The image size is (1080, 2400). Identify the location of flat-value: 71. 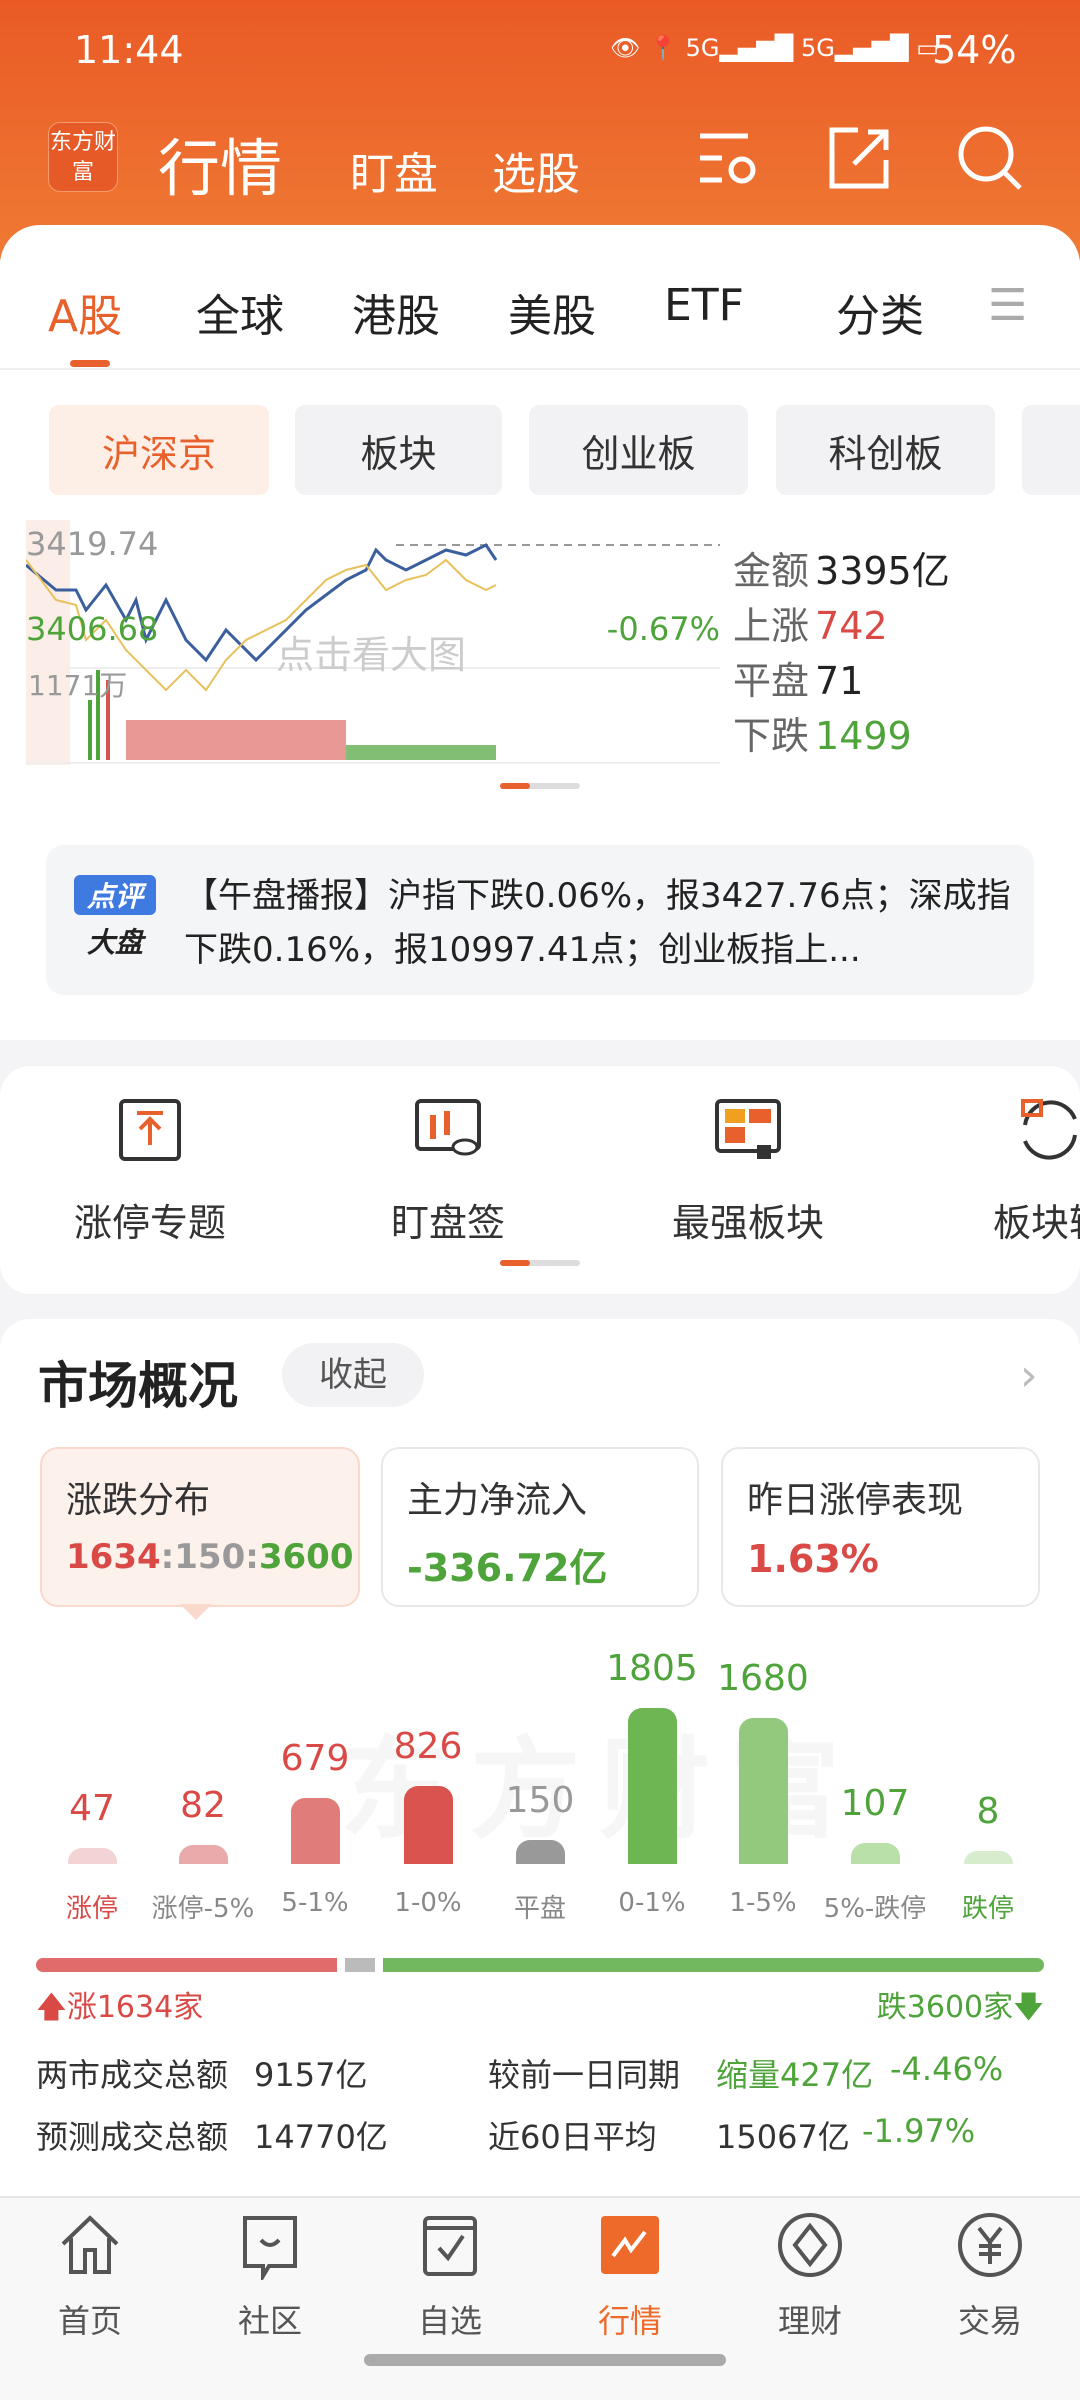
(839, 681).